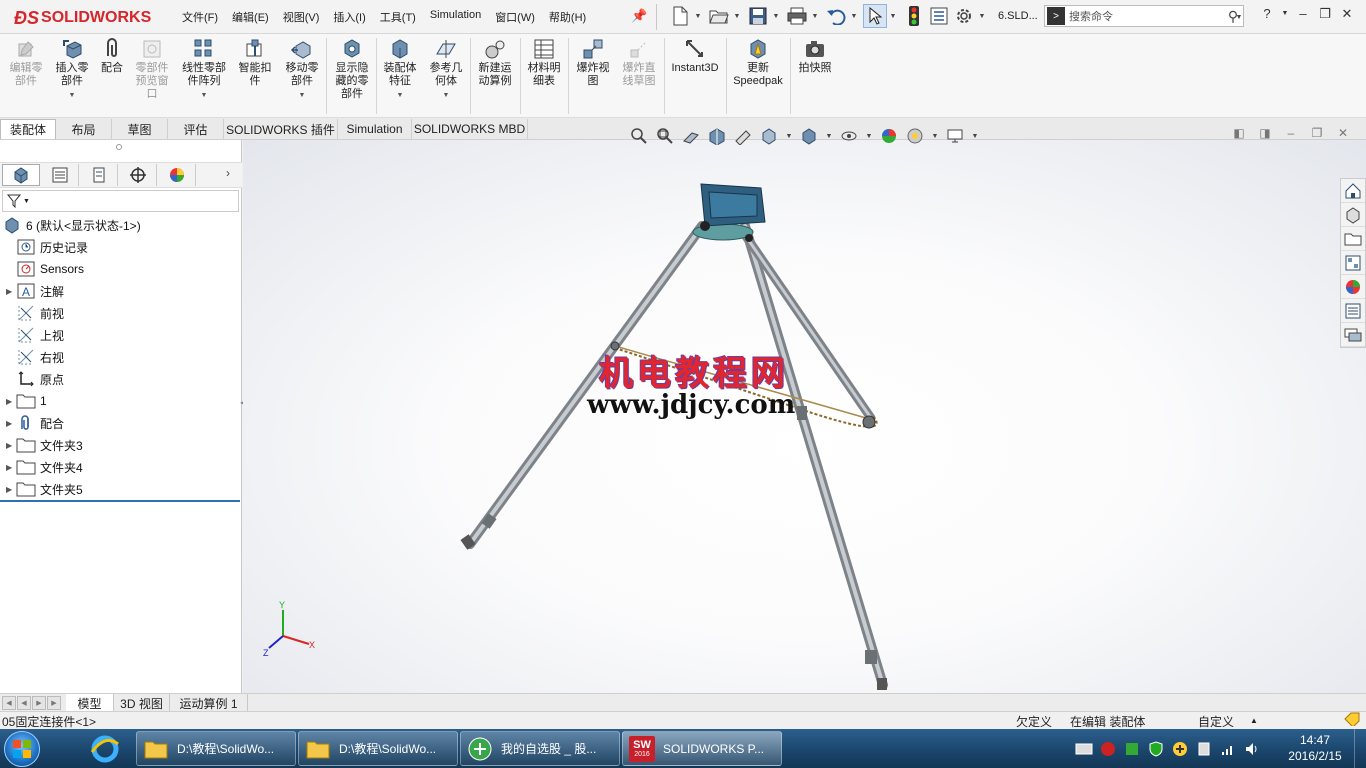 The width and height of the screenshot is (1366, 768). I want to click on options-dropdown-icon: ▼, so click(982, 16).